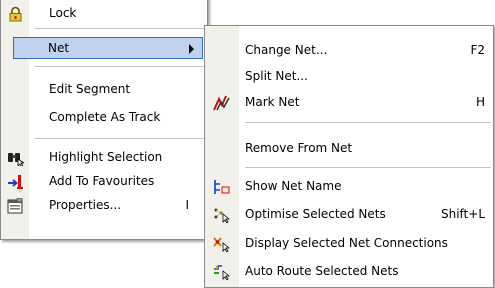  Describe the element at coordinates (15, 182) in the screenshot. I see `add-favourite-icon` at that location.